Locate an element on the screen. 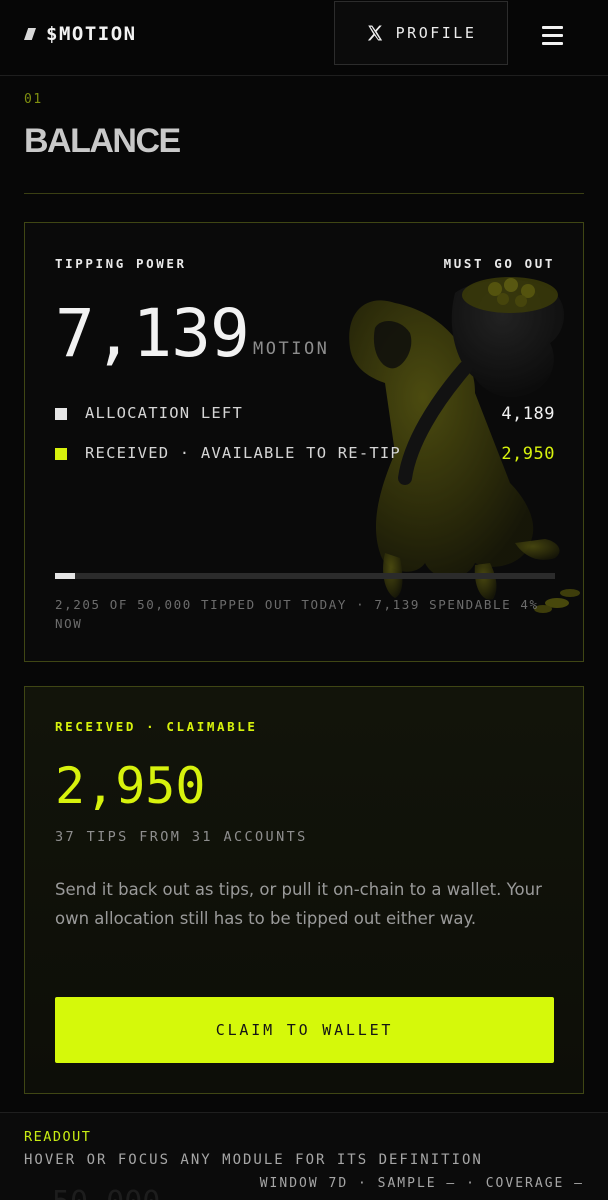  legend-item-received: RECEIVED · AVAILABLE TO RE-TIP 2,950 is located at coordinates (305, 454).